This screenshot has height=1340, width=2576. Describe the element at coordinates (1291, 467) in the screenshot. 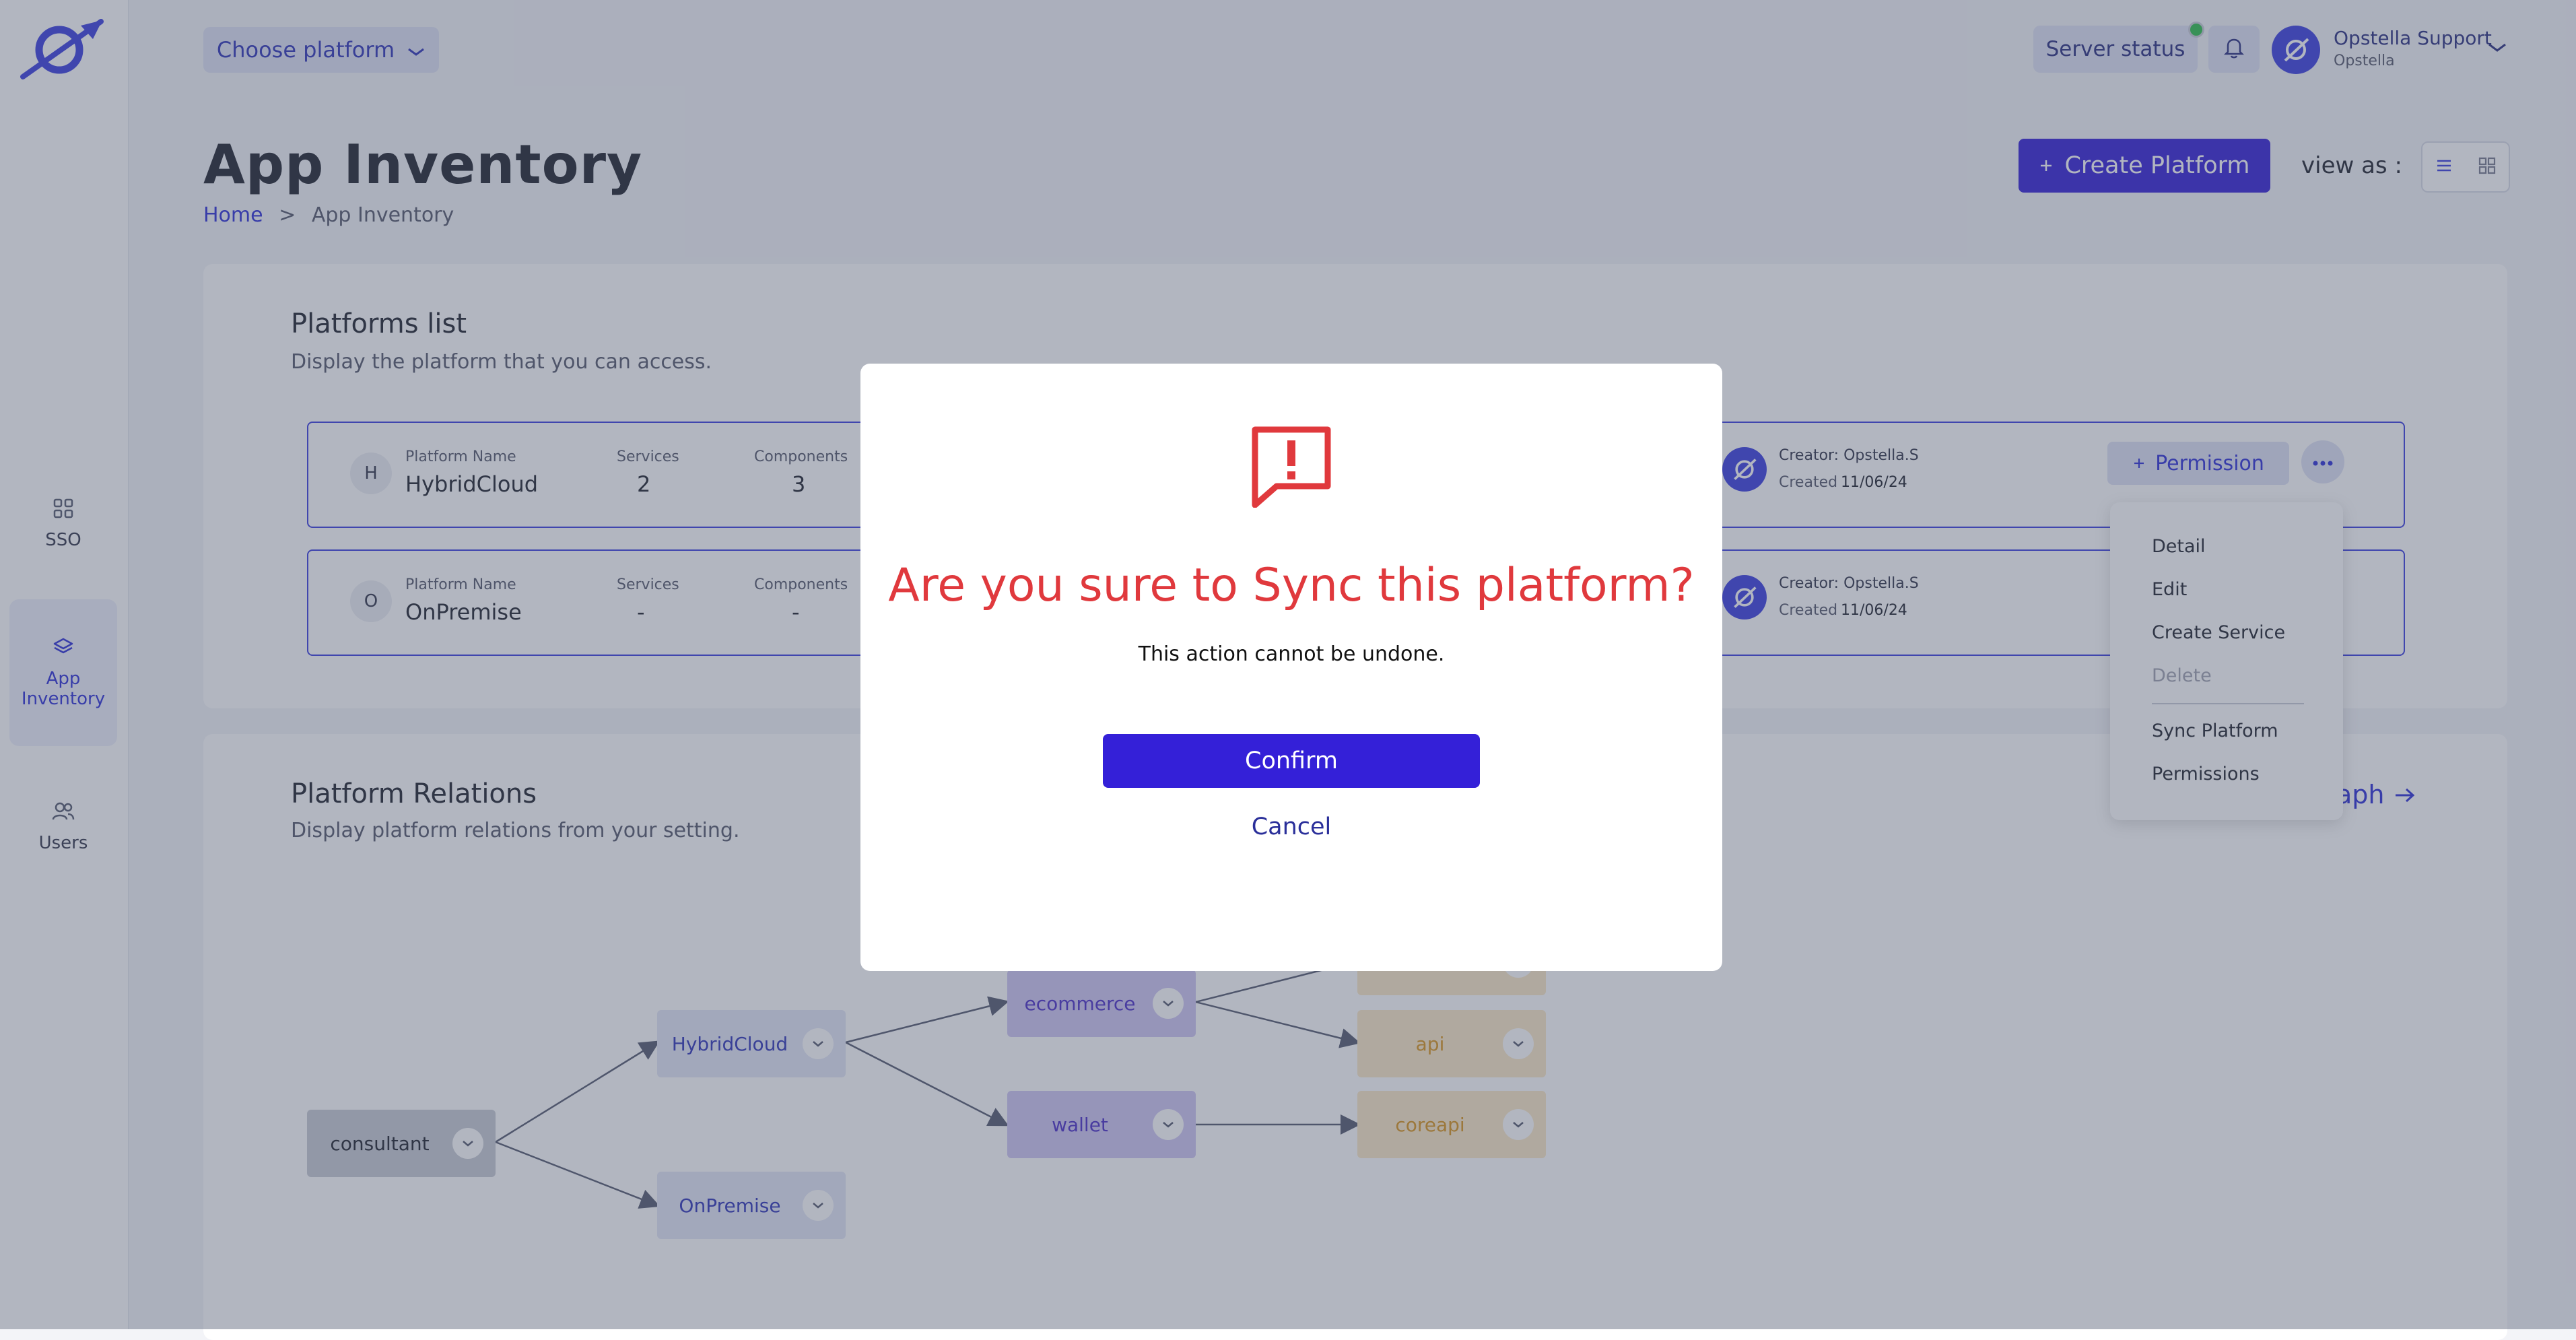

I see `alert-message-icon` at that location.